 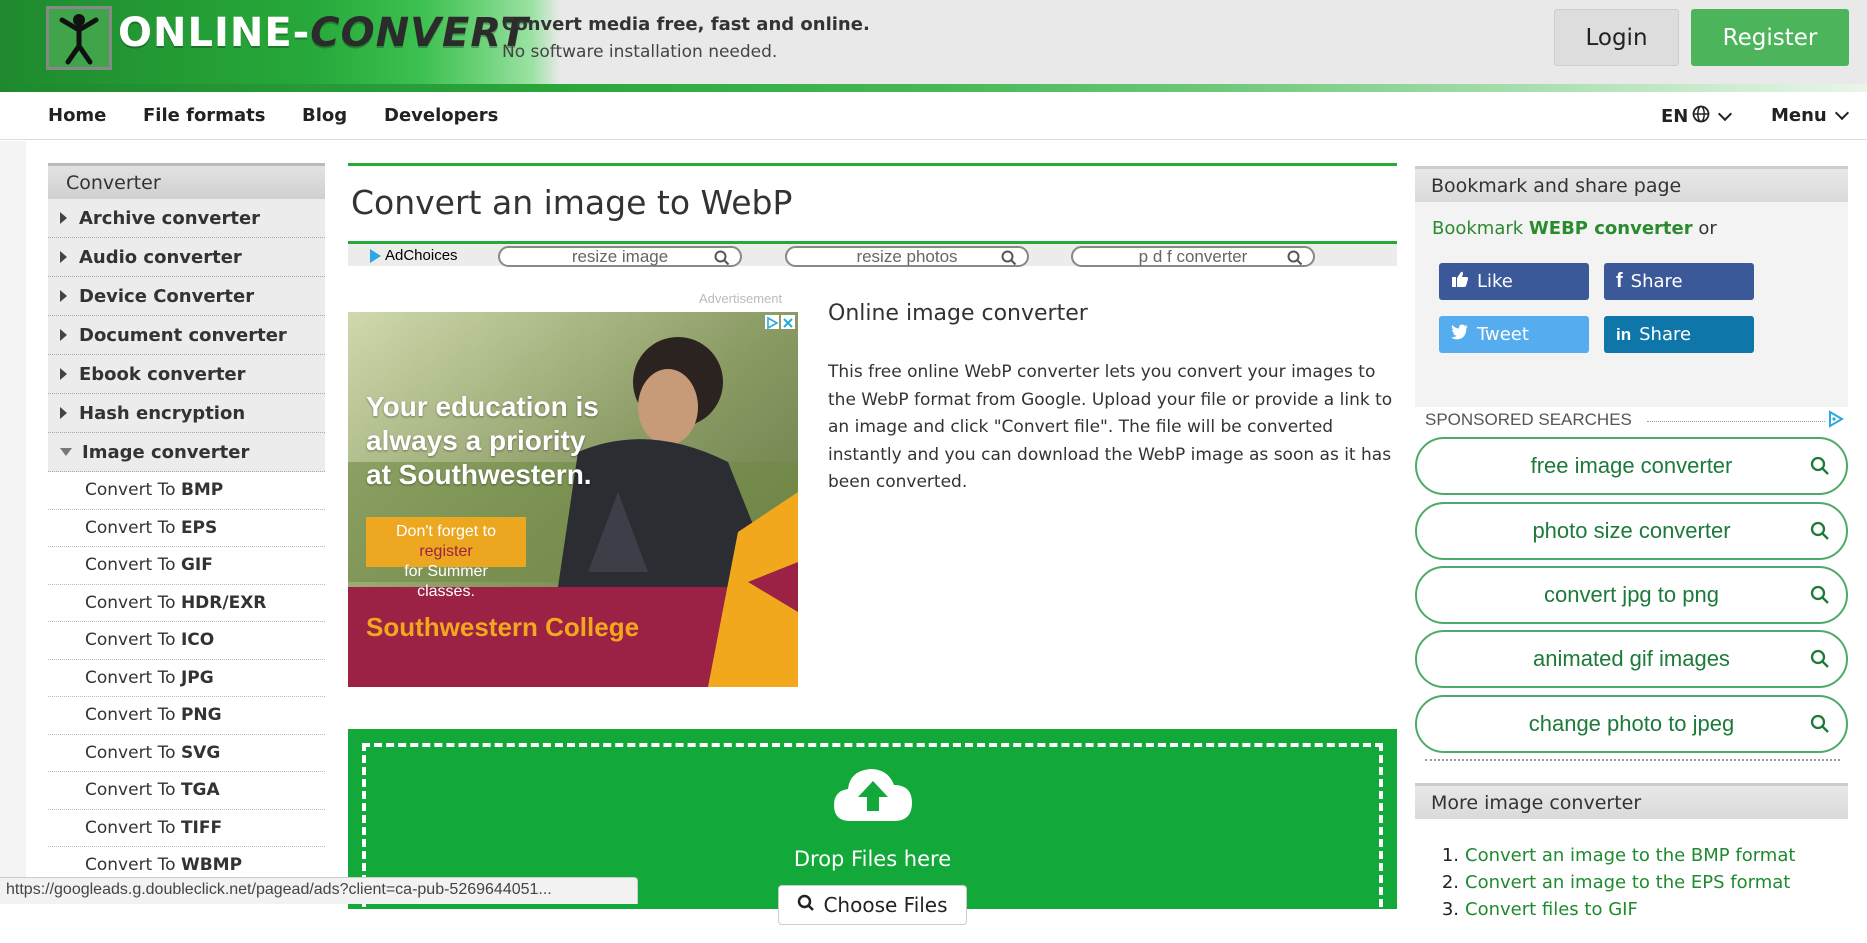 I want to click on sidebar-item-archive: Archive converter, so click(x=186, y=218).